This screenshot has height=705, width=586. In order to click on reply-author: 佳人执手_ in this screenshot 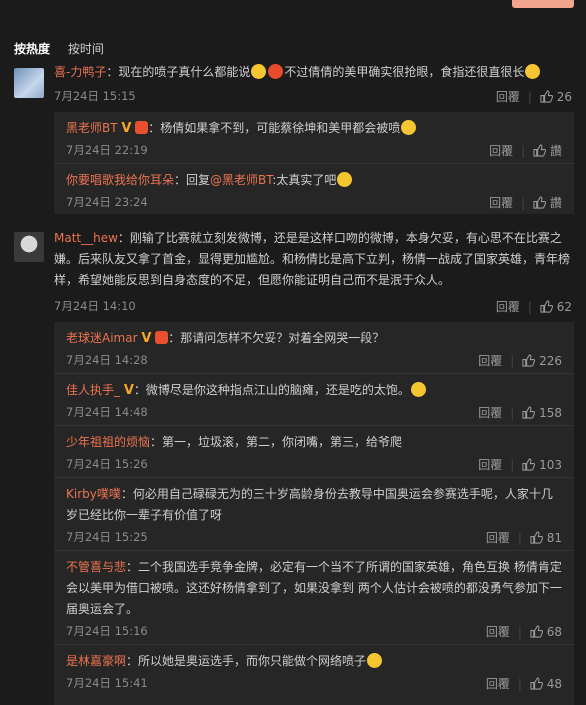, I will do `click(93, 390)`.